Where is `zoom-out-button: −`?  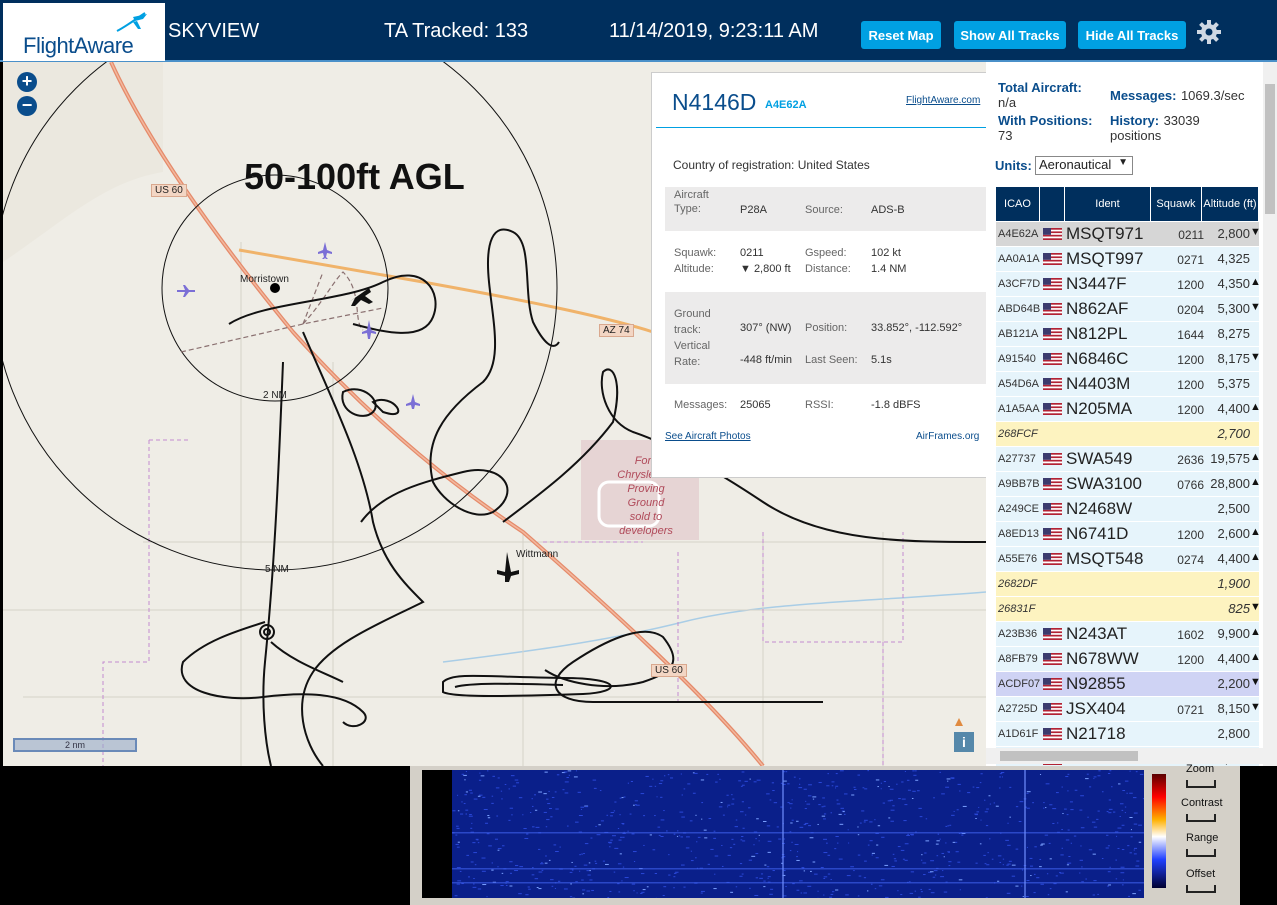
zoom-out-button: − is located at coordinates (27, 106).